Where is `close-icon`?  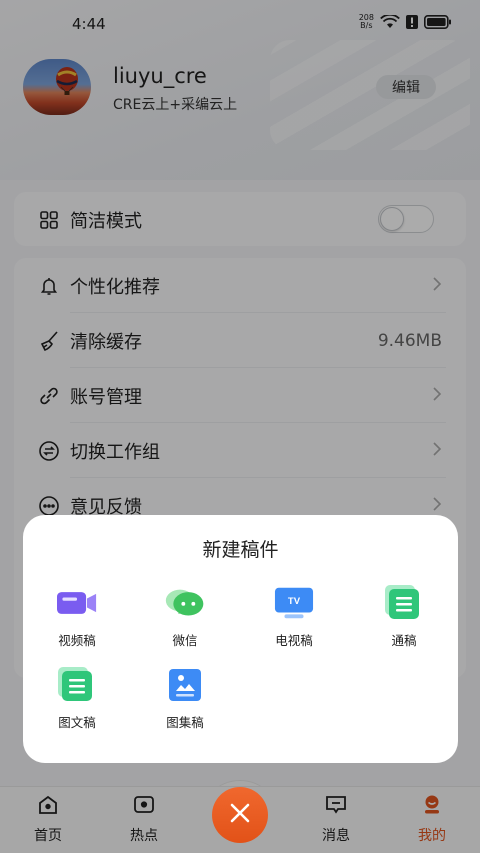 close-icon is located at coordinates (240, 815).